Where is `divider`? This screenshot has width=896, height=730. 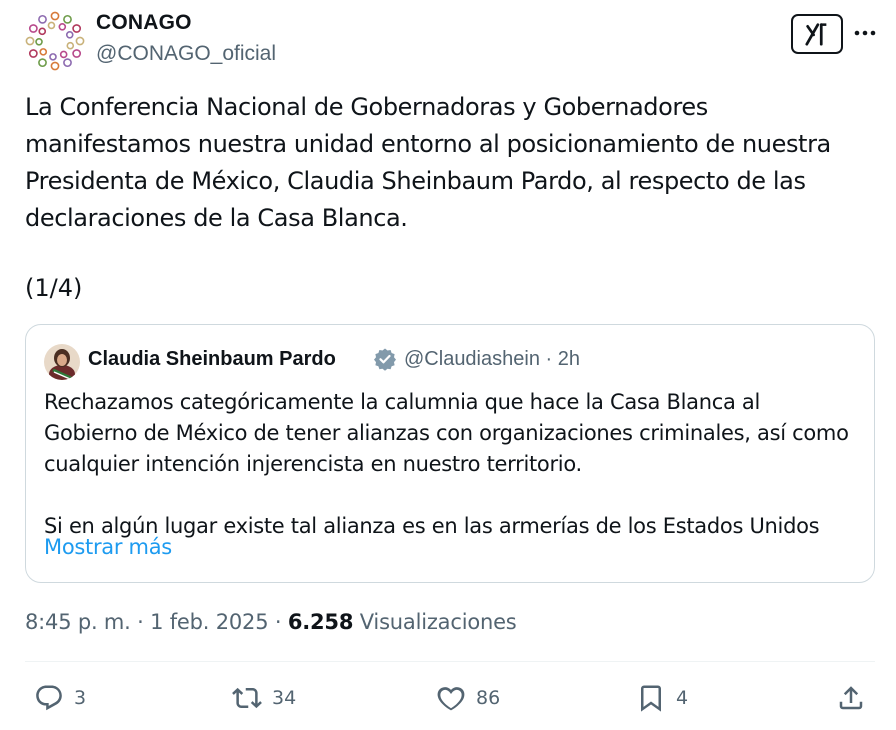 divider is located at coordinates (450, 661).